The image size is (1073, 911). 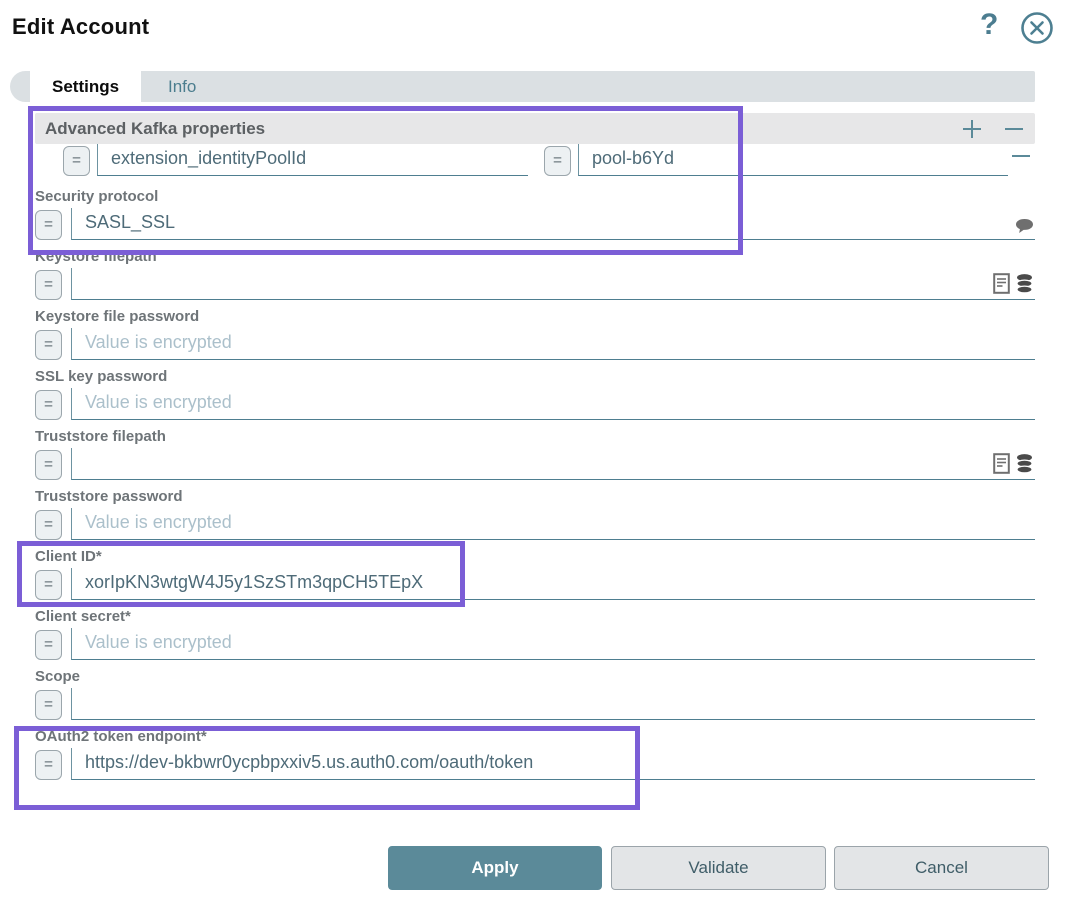 I want to click on field-client-id: Client ID* =, so click(x=535, y=574).